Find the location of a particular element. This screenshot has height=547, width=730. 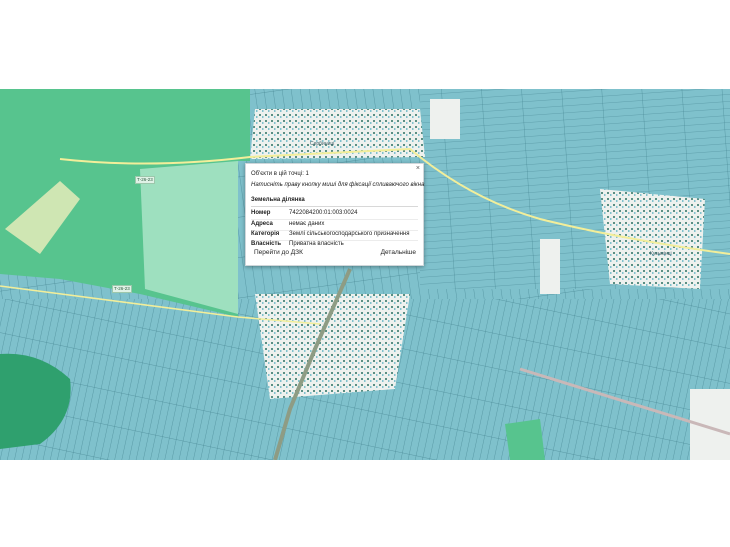

place-label-north: Сербиниці is located at coordinates (322, 144).